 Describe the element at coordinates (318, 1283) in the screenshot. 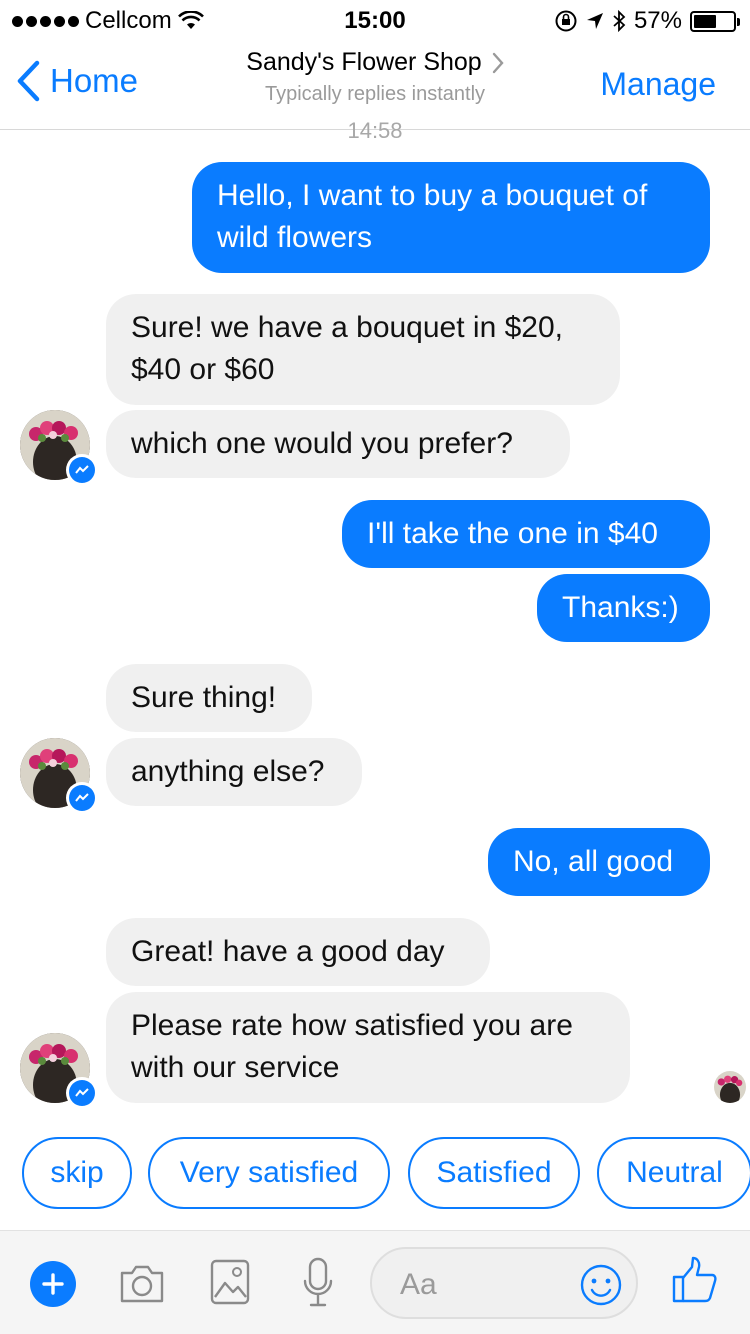

I see `microphone-icon` at that location.